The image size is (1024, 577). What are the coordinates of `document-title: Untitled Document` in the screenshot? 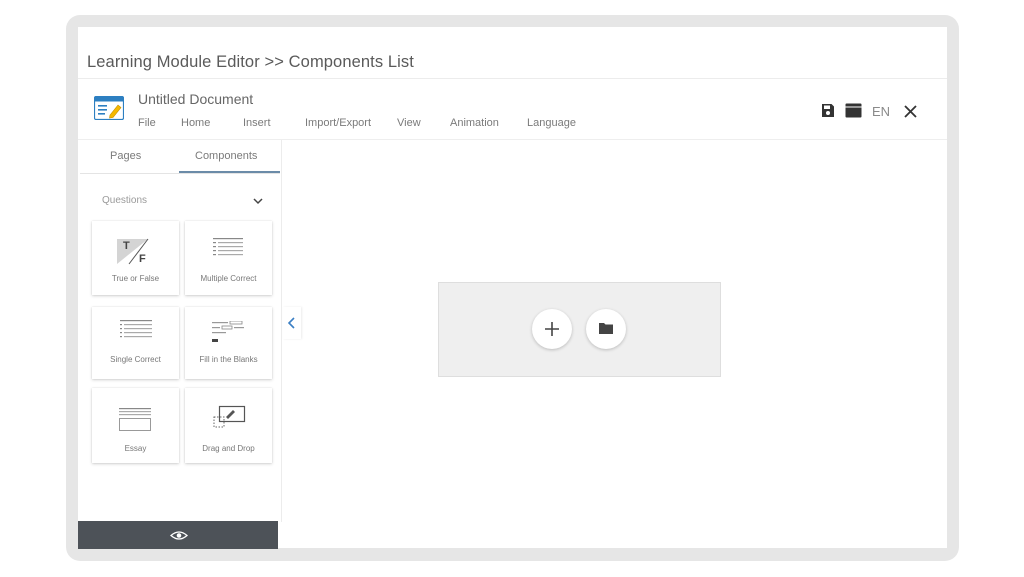 It's located at (195, 99).